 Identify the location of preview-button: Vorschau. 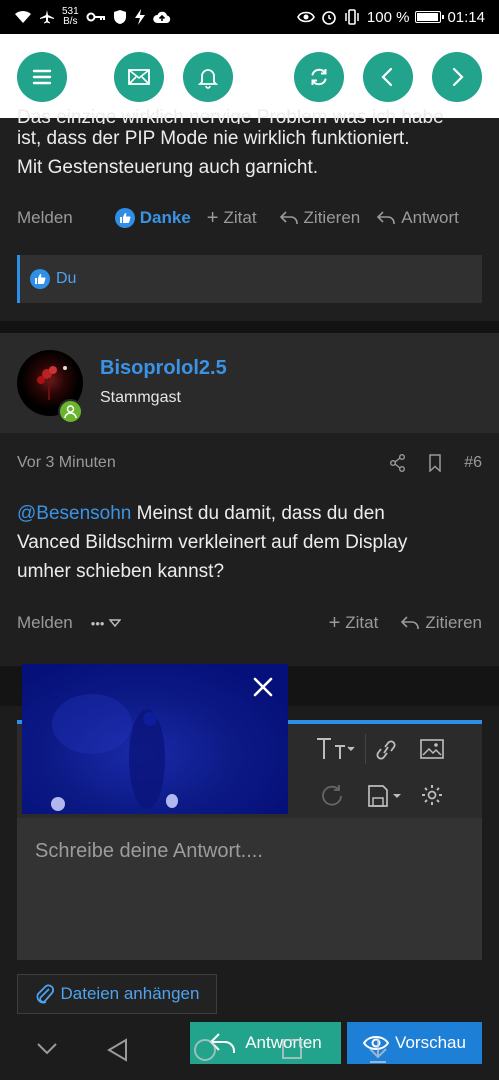
(414, 1043).